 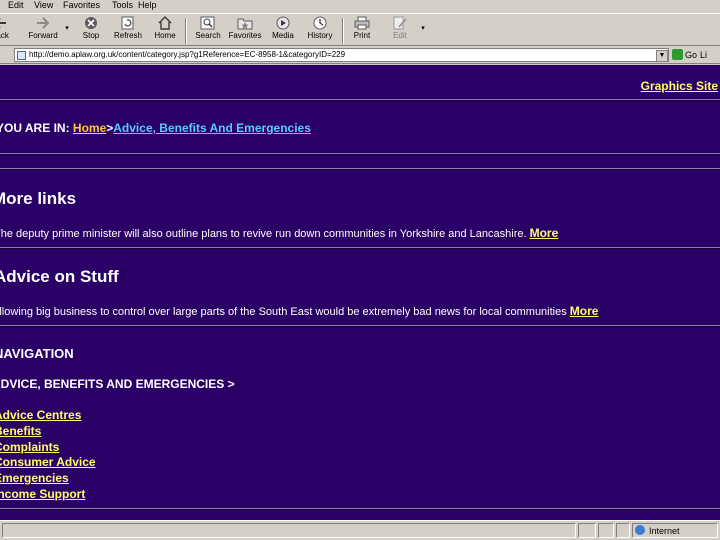 I want to click on nav-link-complaints: Complaints, so click(x=48, y=448).